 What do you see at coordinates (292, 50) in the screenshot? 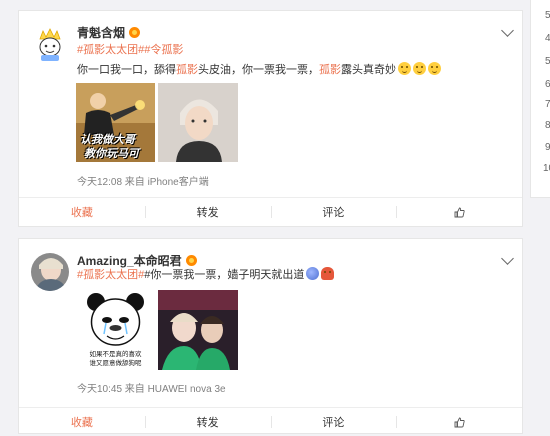
I see `post-content: #孤影太太团##令孤影` at bounding box center [292, 50].